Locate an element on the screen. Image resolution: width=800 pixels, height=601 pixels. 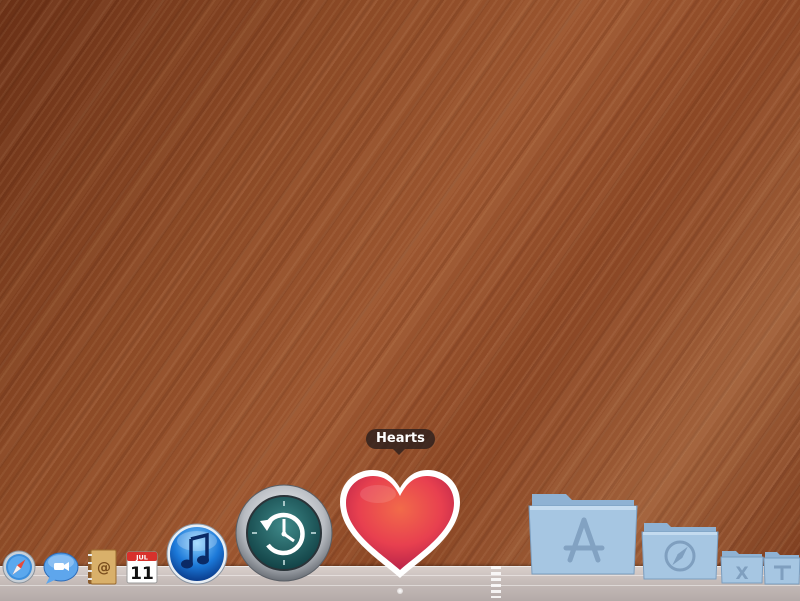
running-indicator is located at coordinates (400, 591).